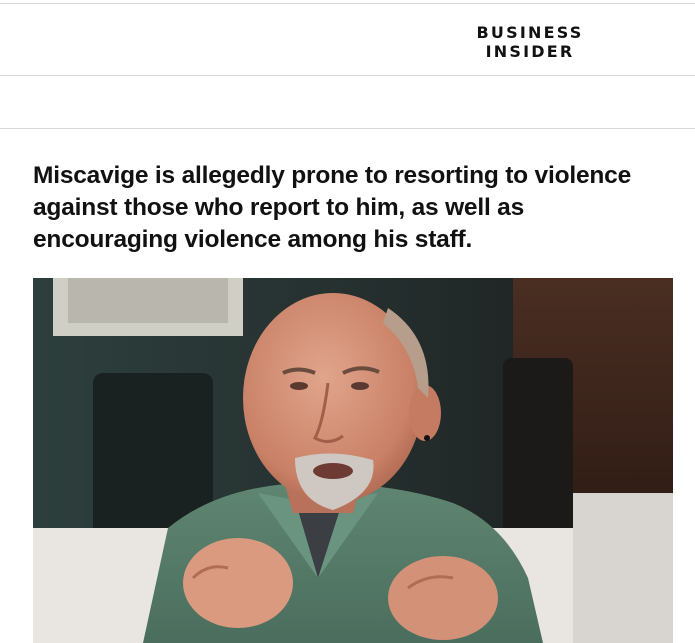  I want to click on business-insider-logo: BUSINESS INSIDER, so click(530, 42).